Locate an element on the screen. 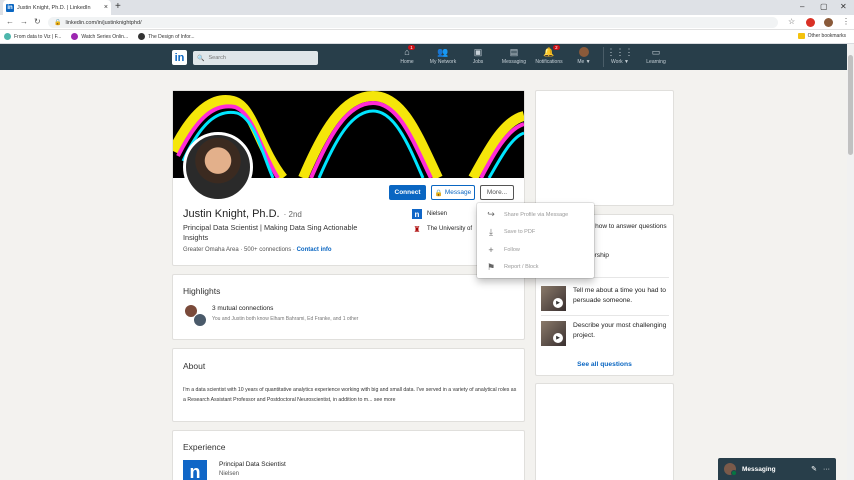 Image resolution: width=854 pixels, height=480 pixels. mutual-connections-title: 3 mutual connections is located at coordinates (242, 308).